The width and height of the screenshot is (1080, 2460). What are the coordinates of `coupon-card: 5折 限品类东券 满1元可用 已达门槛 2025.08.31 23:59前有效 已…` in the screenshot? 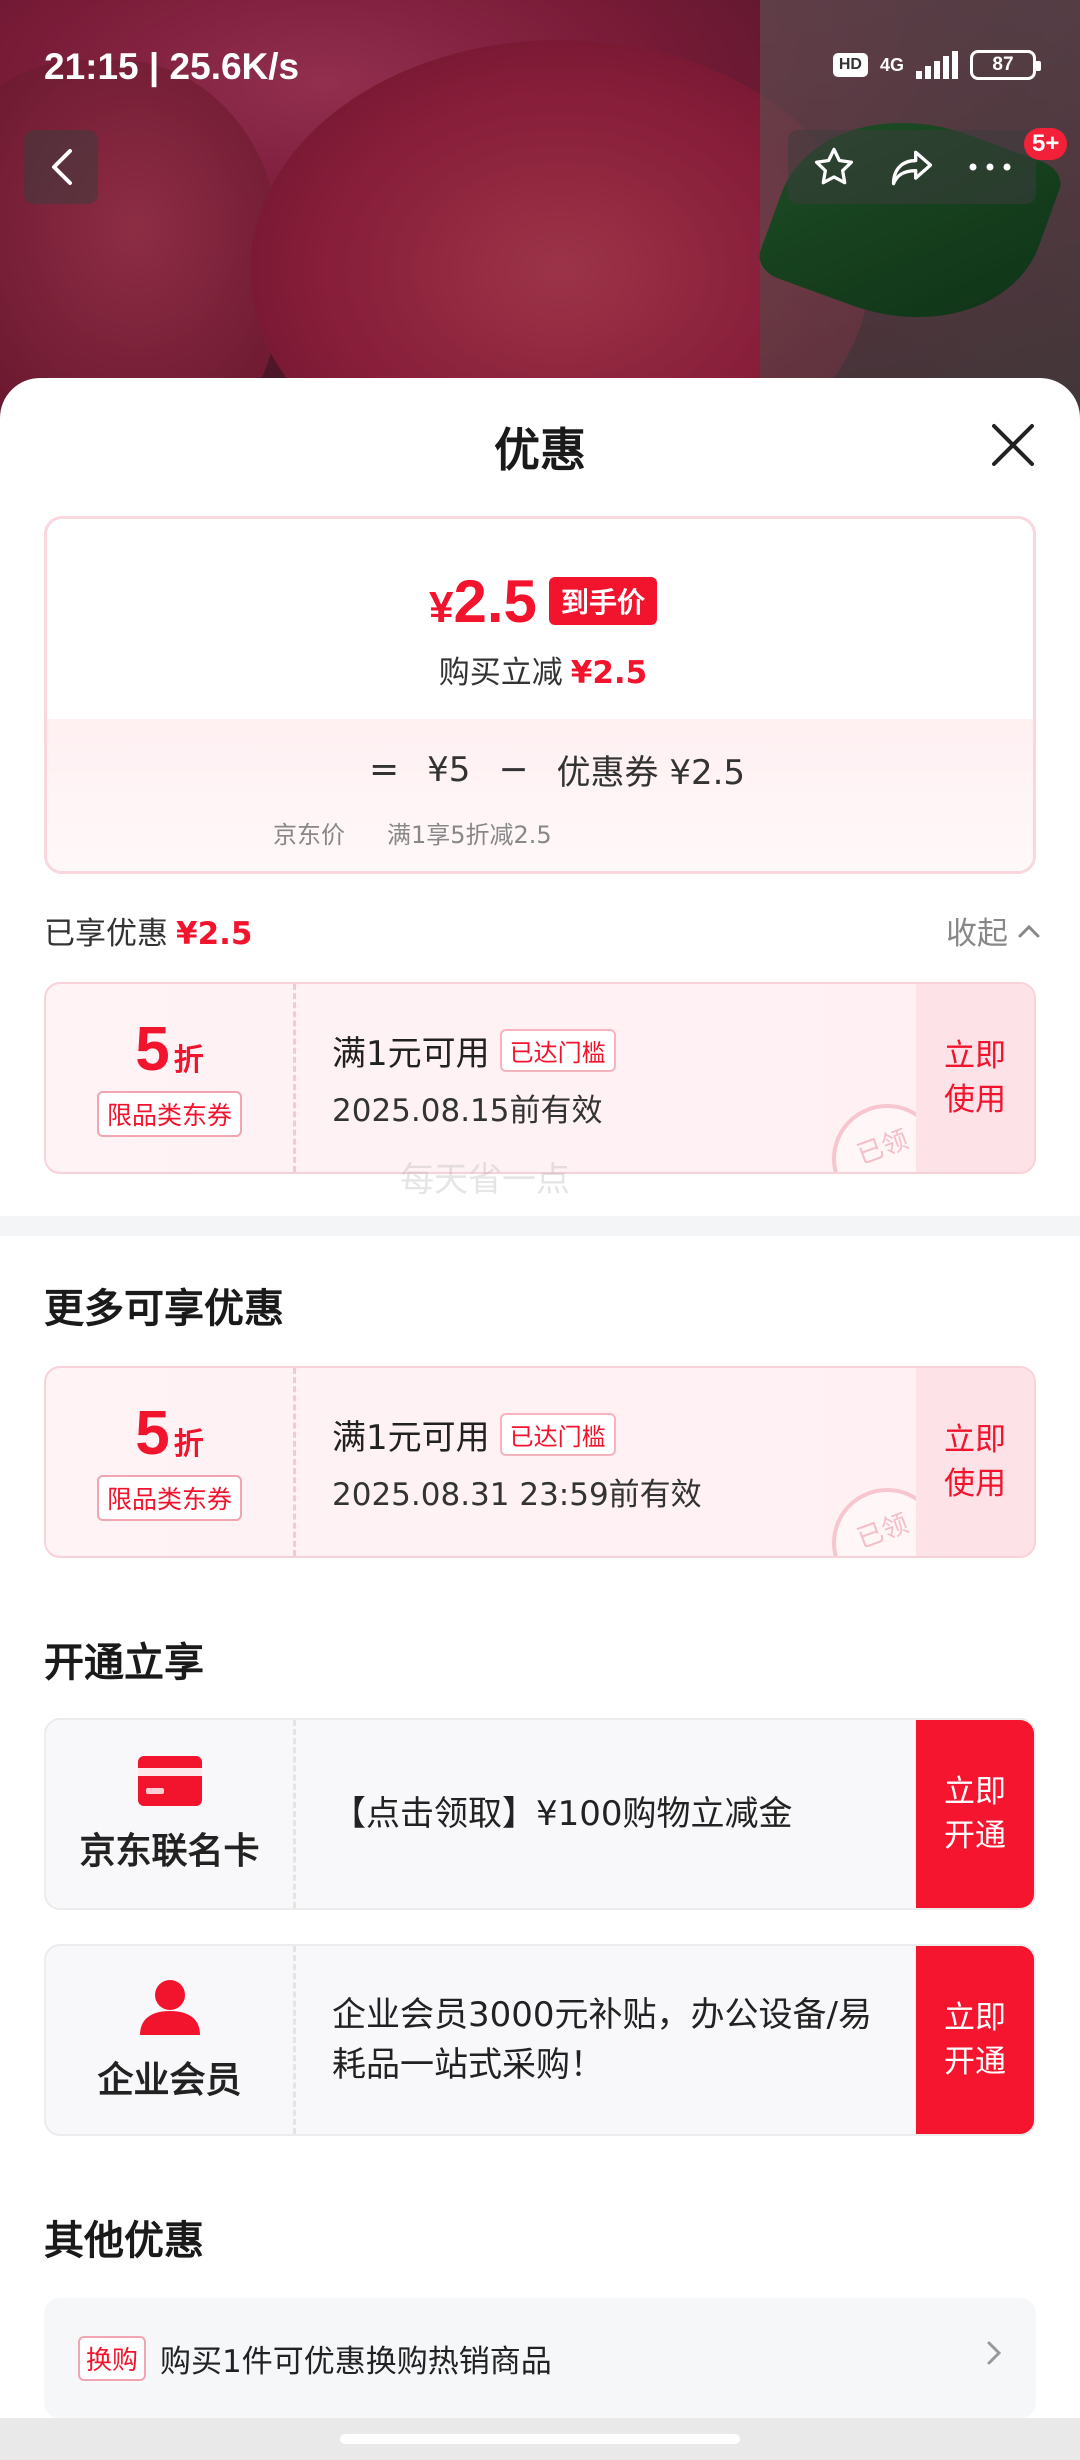 It's located at (540, 1462).